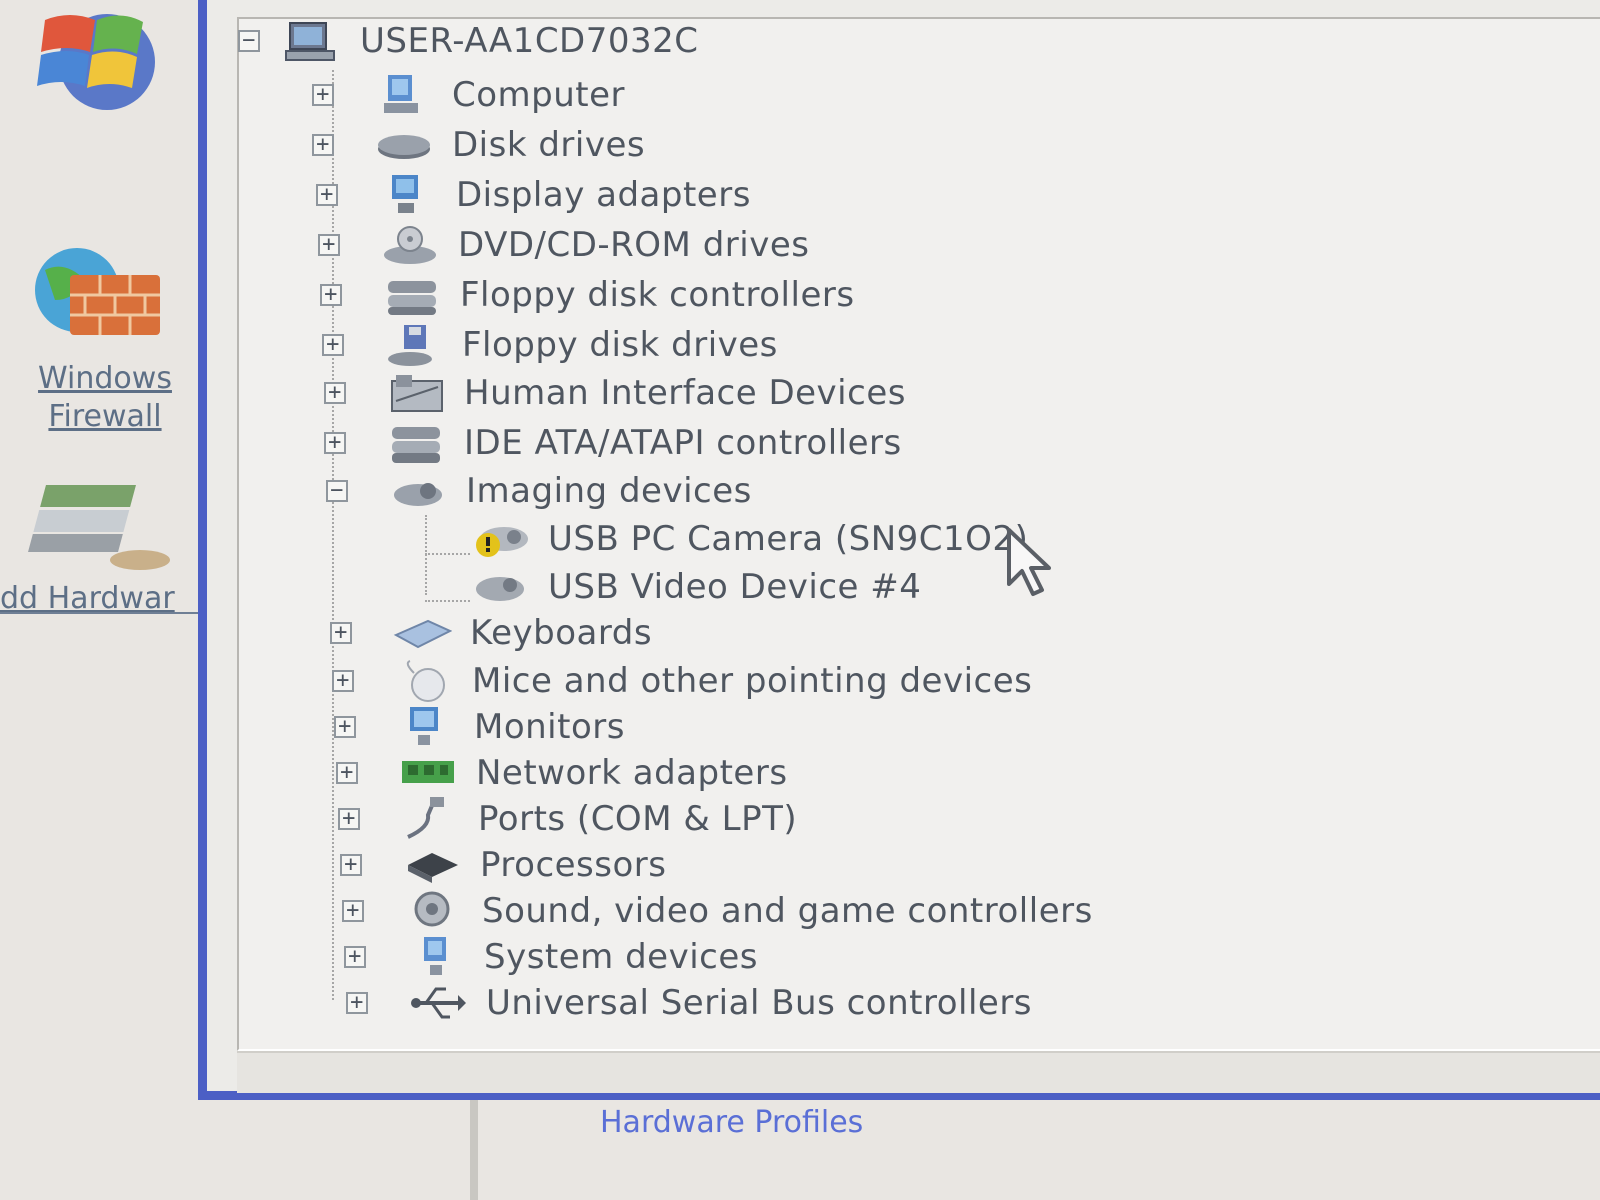  Describe the element at coordinates (500, 539) in the screenshot. I see `camera-warning-icon` at that location.